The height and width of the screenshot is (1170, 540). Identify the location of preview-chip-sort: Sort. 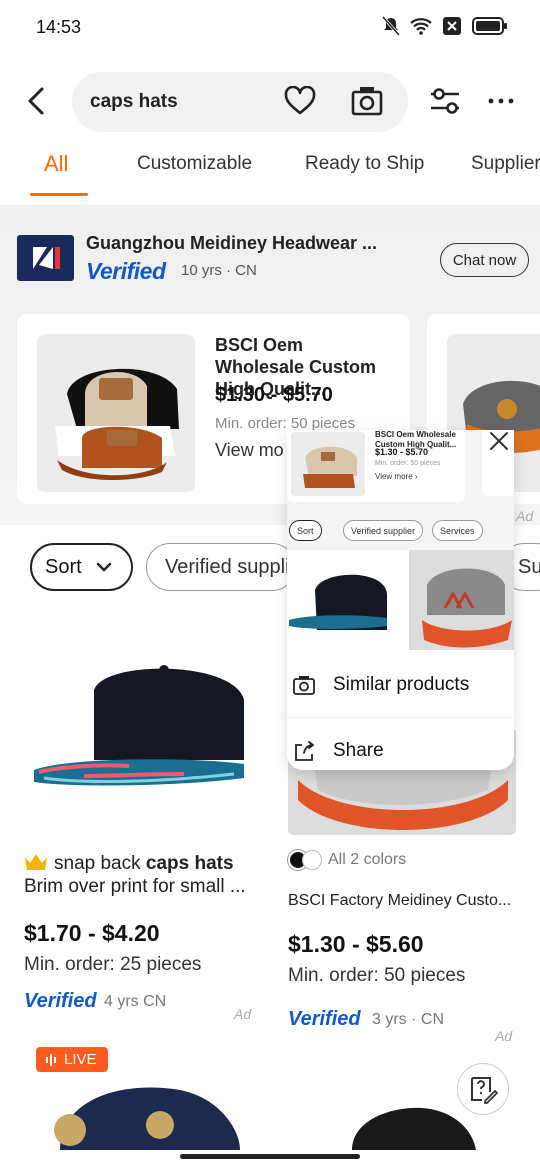
(305, 530).